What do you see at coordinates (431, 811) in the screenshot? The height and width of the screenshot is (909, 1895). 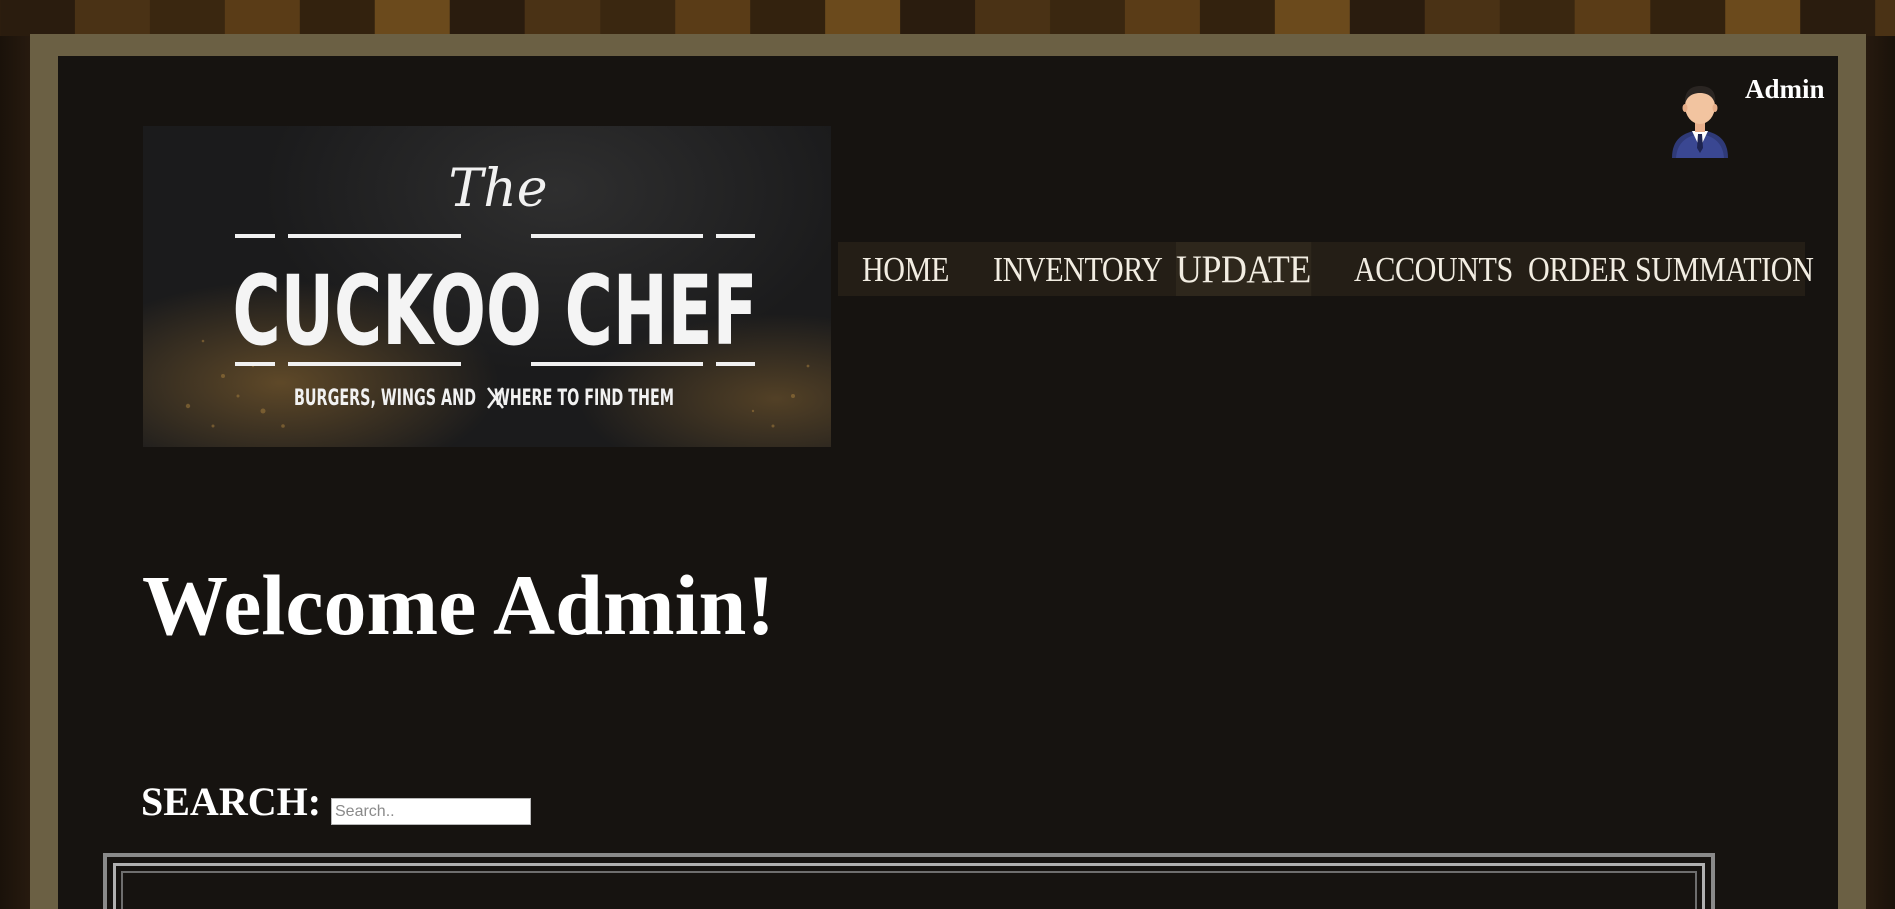 I see `search-input` at bounding box center [431, 811].